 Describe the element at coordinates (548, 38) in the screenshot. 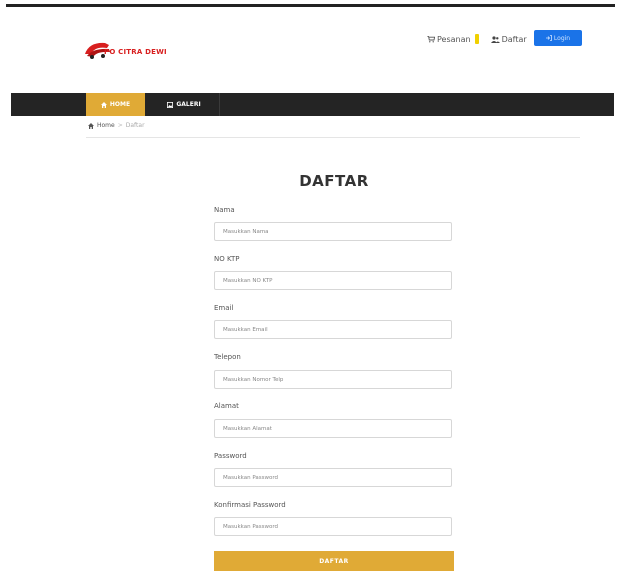

I see `sign-in-icon` at that location.